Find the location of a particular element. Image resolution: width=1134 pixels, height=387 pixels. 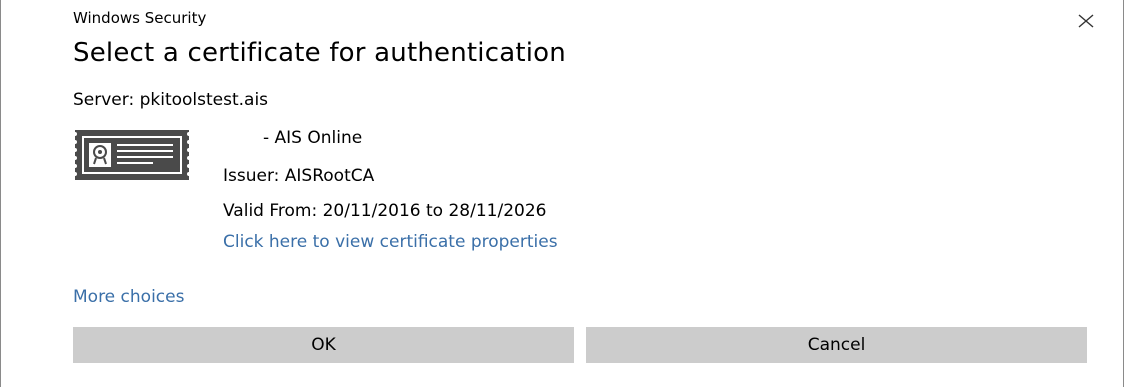

dialog-heading: Select a certificate for authentication is located at coordinates (319, 53).